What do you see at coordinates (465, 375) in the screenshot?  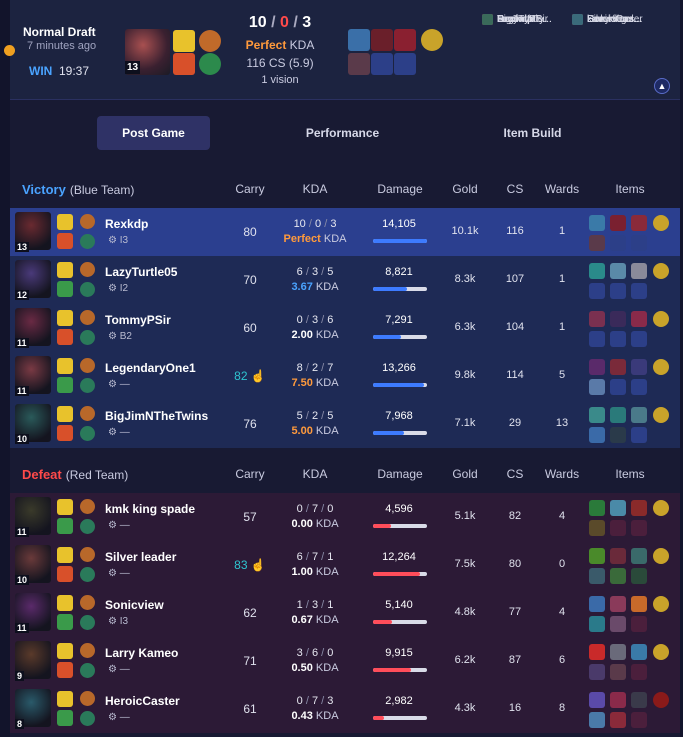 I see `gold-value: 9.8k` at bounding box center [465, 375].